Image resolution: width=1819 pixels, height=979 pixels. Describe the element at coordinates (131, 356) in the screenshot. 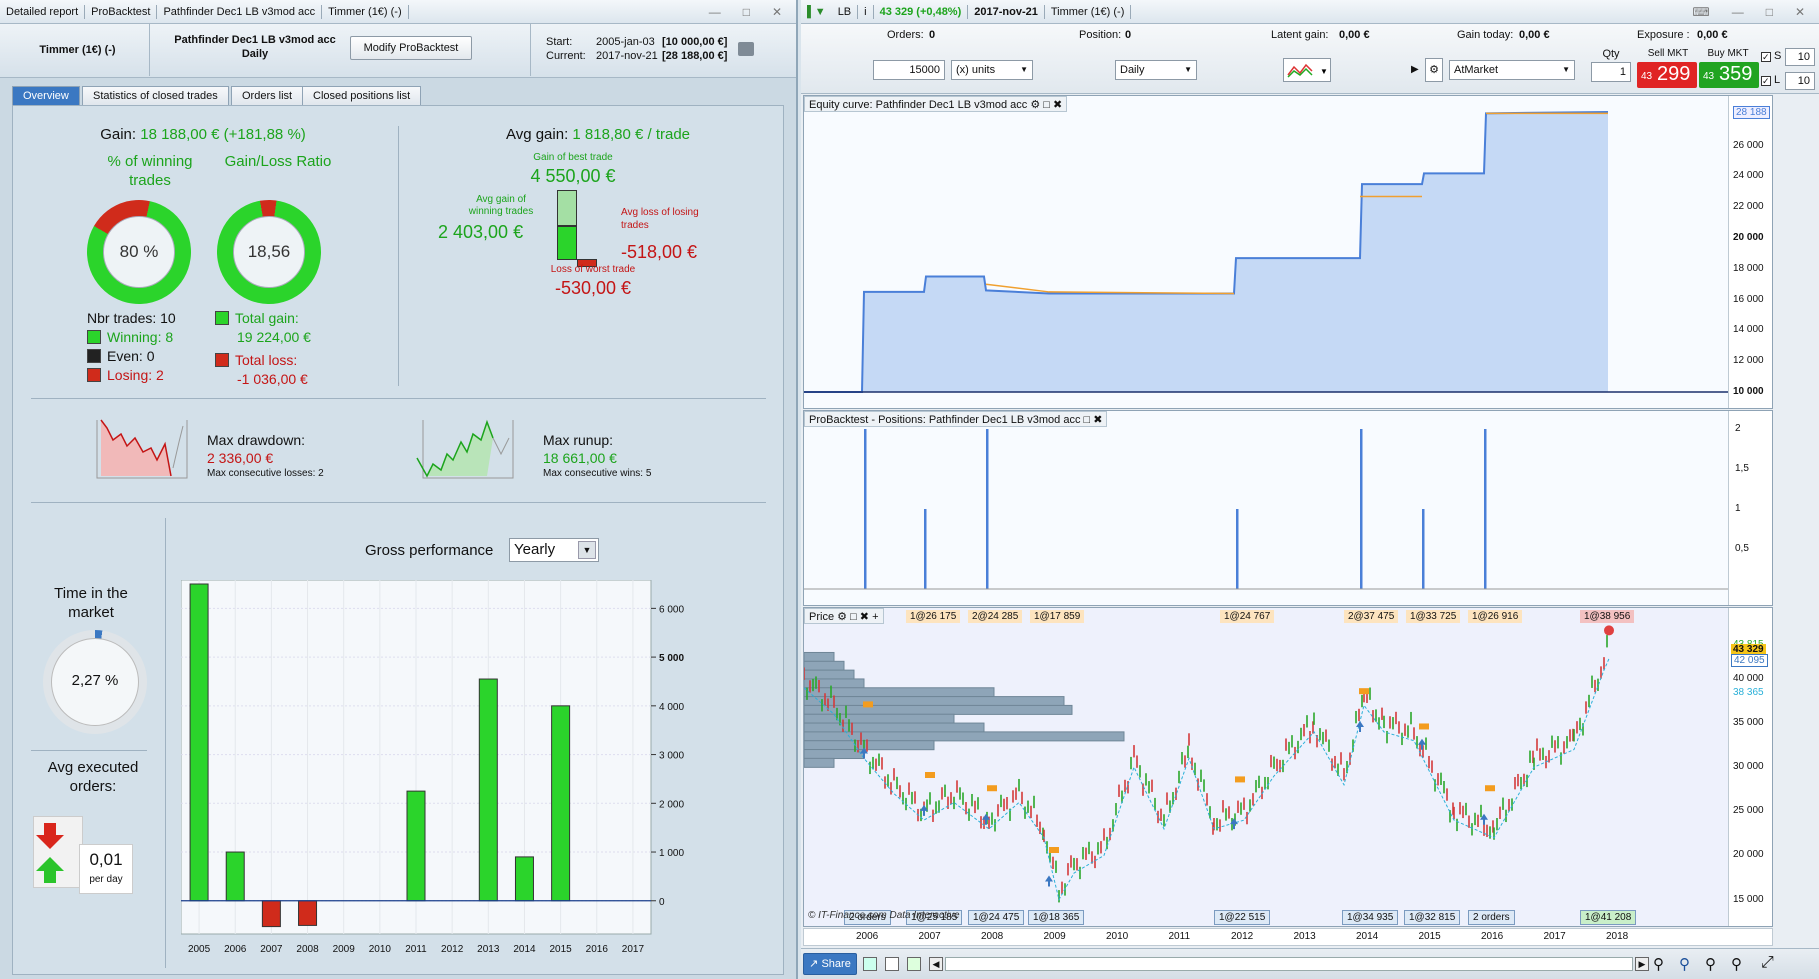

I see `even-text: Even: 0` at that location.